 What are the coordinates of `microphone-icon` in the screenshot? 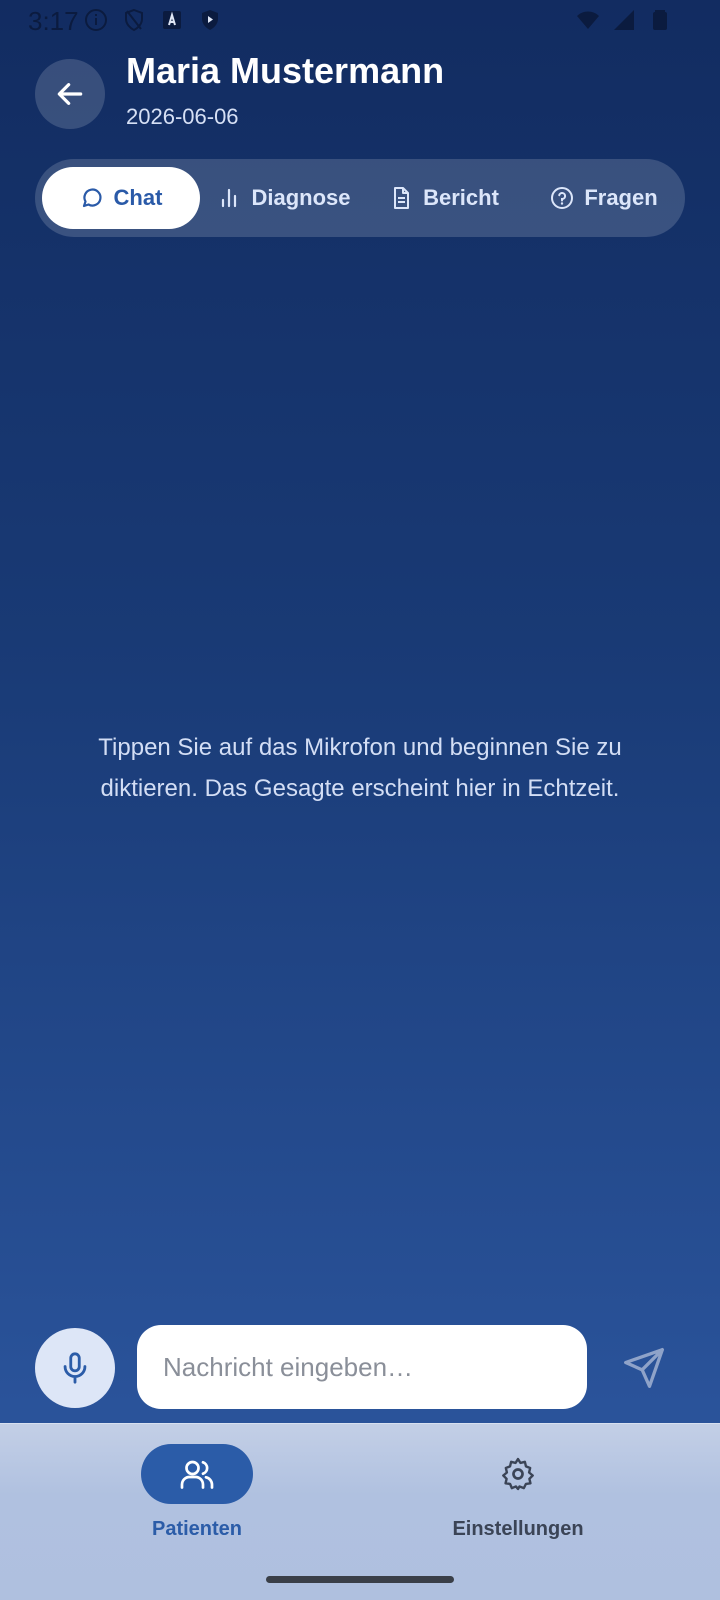 It's located at (75, 1368).